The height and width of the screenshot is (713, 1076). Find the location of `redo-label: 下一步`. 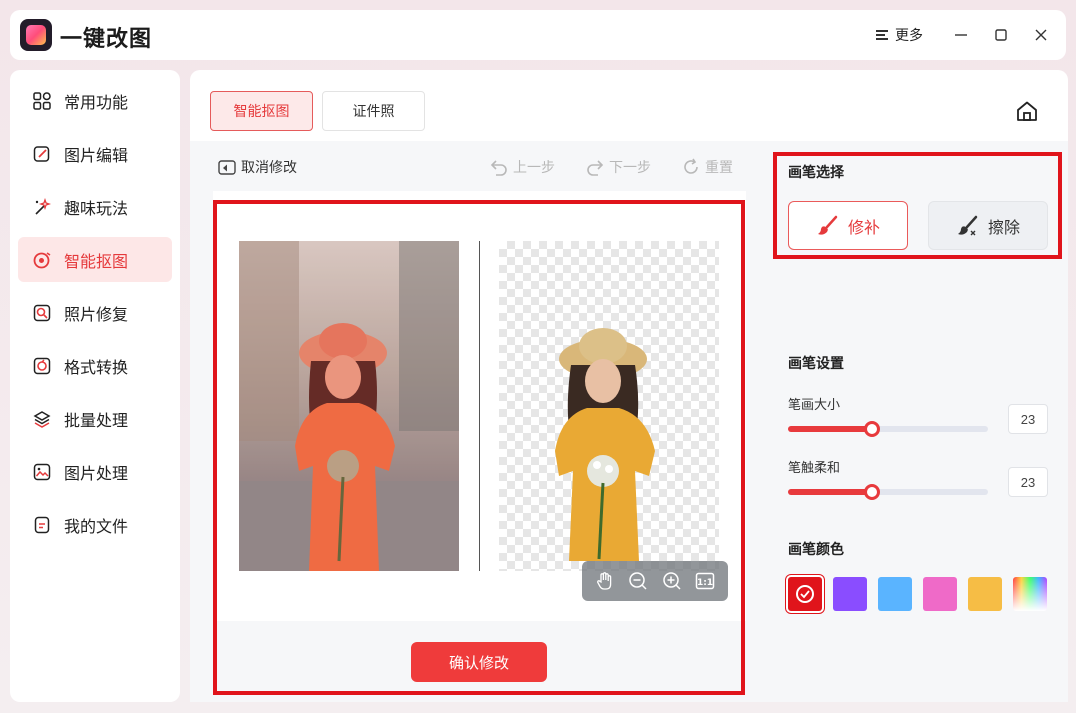

redo-label: 下一步 is located at coordinates (630, 167).